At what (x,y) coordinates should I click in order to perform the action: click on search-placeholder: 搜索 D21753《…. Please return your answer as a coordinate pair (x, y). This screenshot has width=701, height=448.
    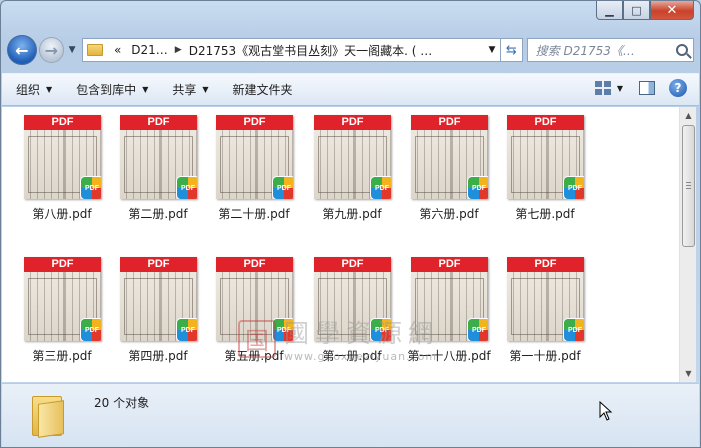
    Looking at the image, I should click on (585, 50).